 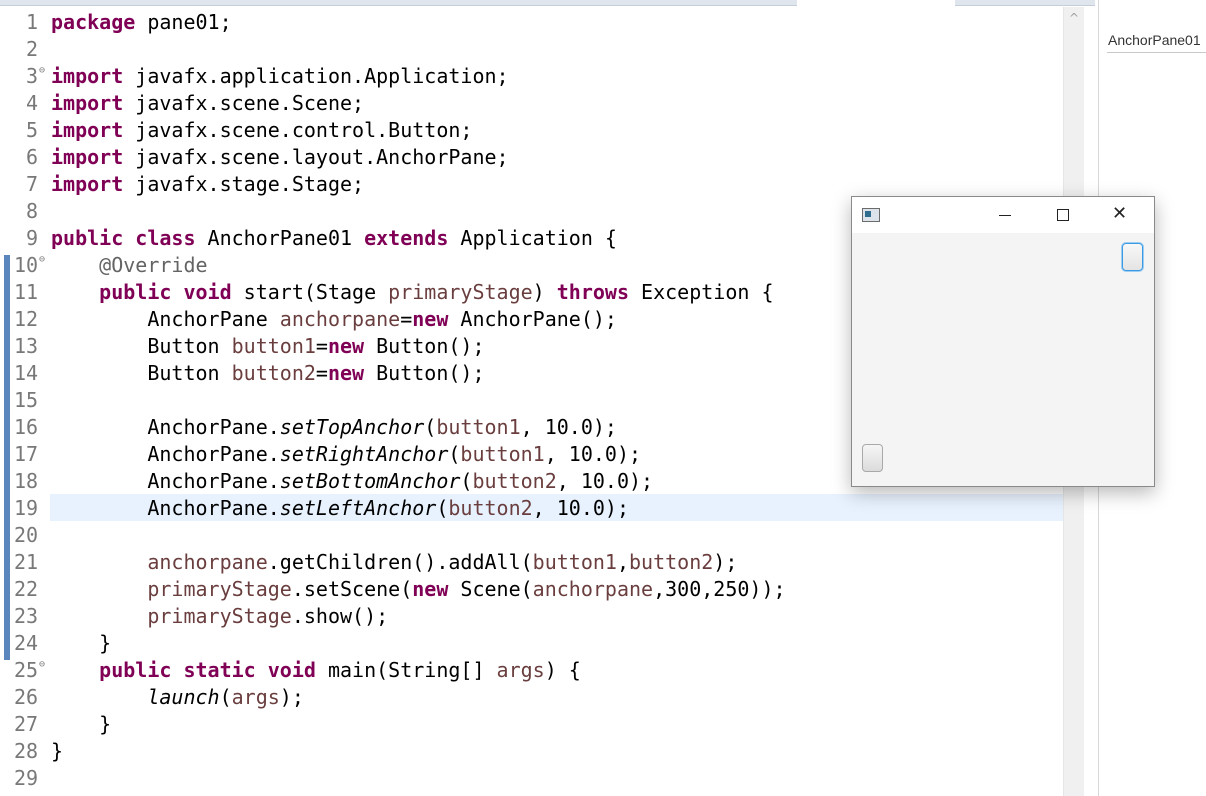 I want to click on line-number: 19, so click(x=26, y=508).